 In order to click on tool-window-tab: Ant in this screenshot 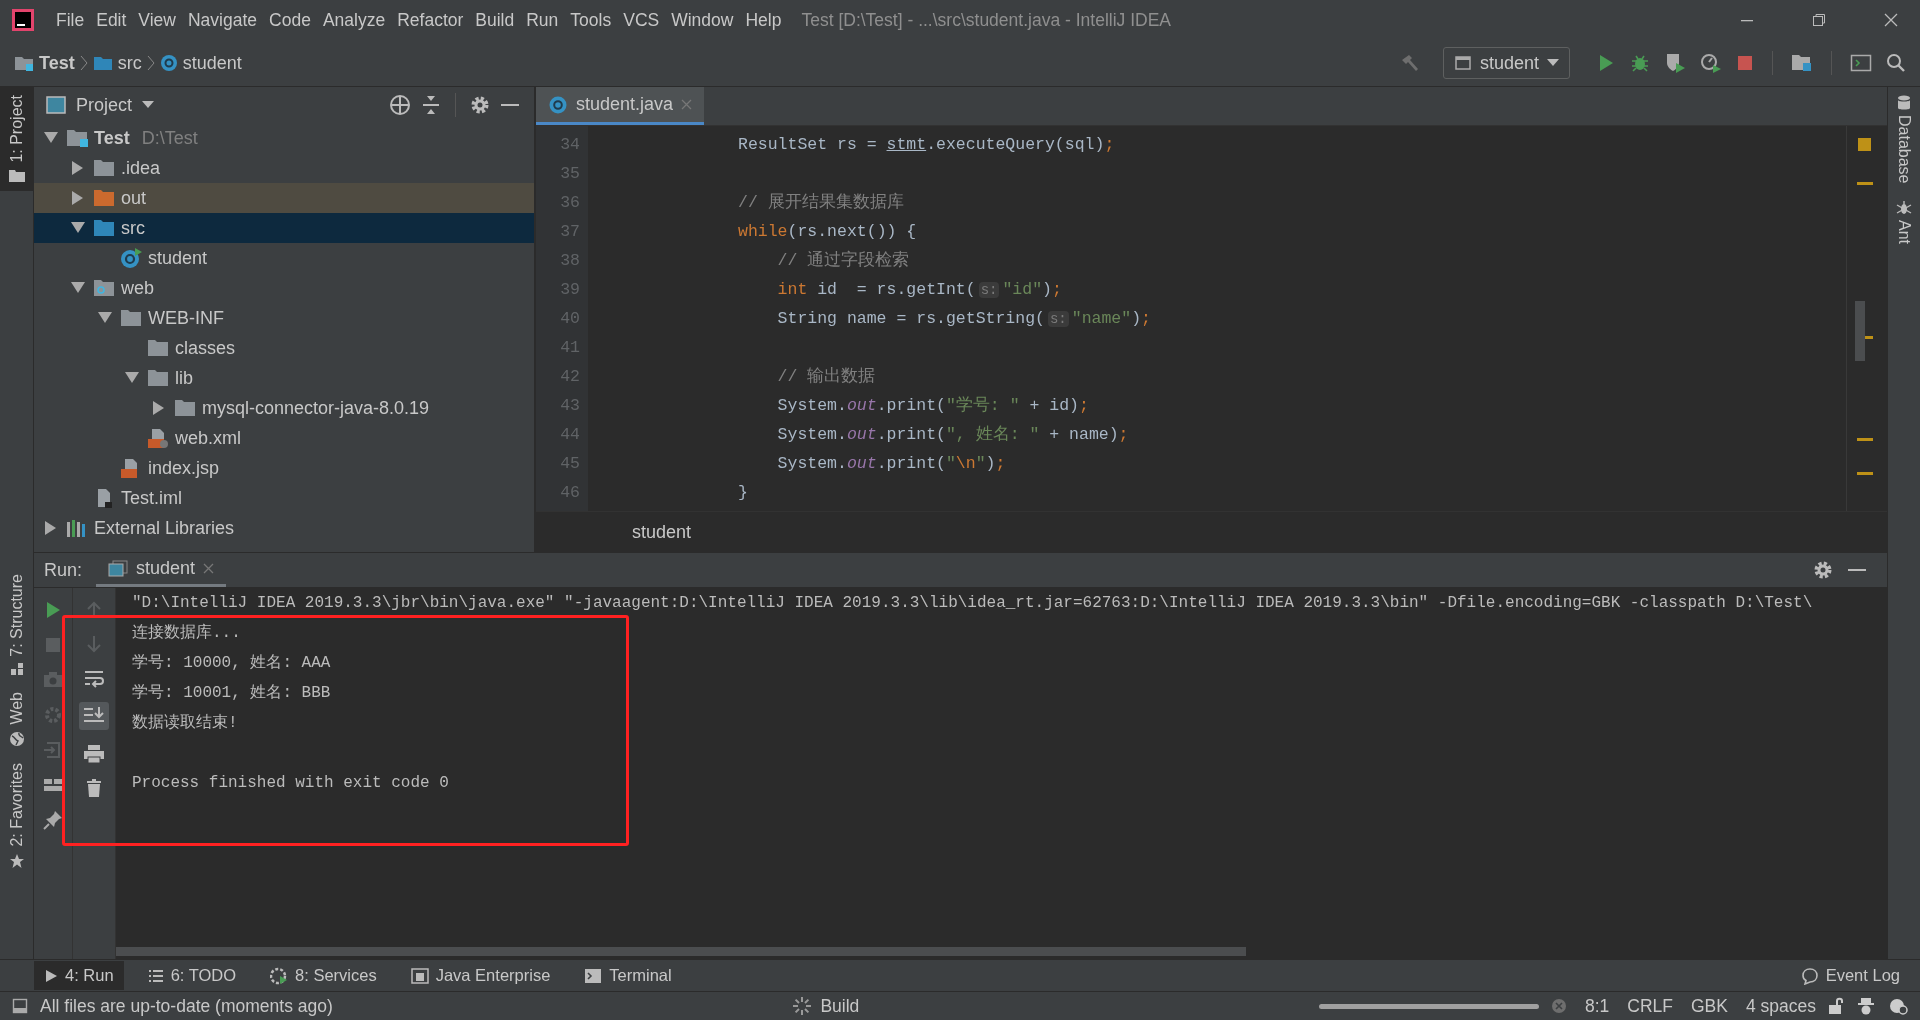, I will do `click(1904, 221)`.